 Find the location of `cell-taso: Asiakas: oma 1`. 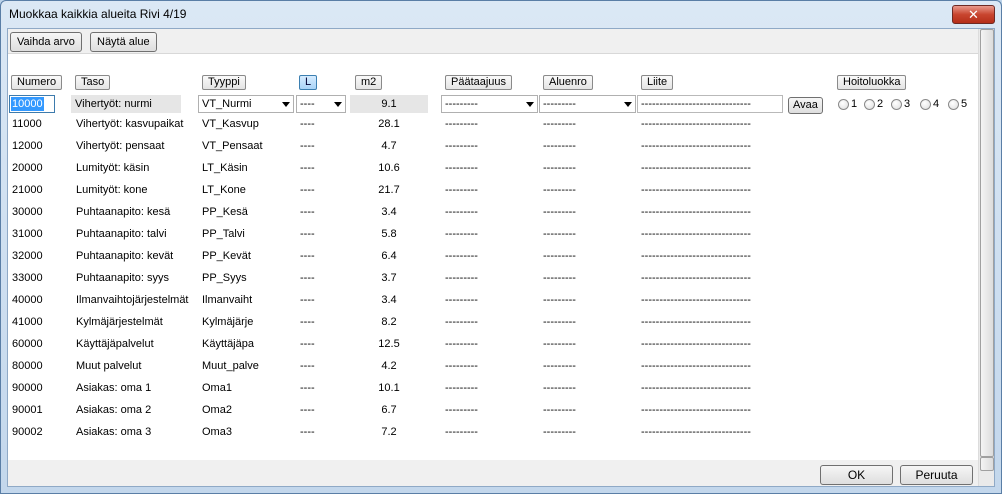

cell-taso: Asiakas: oma 1 is located at coordinates (114, 388).